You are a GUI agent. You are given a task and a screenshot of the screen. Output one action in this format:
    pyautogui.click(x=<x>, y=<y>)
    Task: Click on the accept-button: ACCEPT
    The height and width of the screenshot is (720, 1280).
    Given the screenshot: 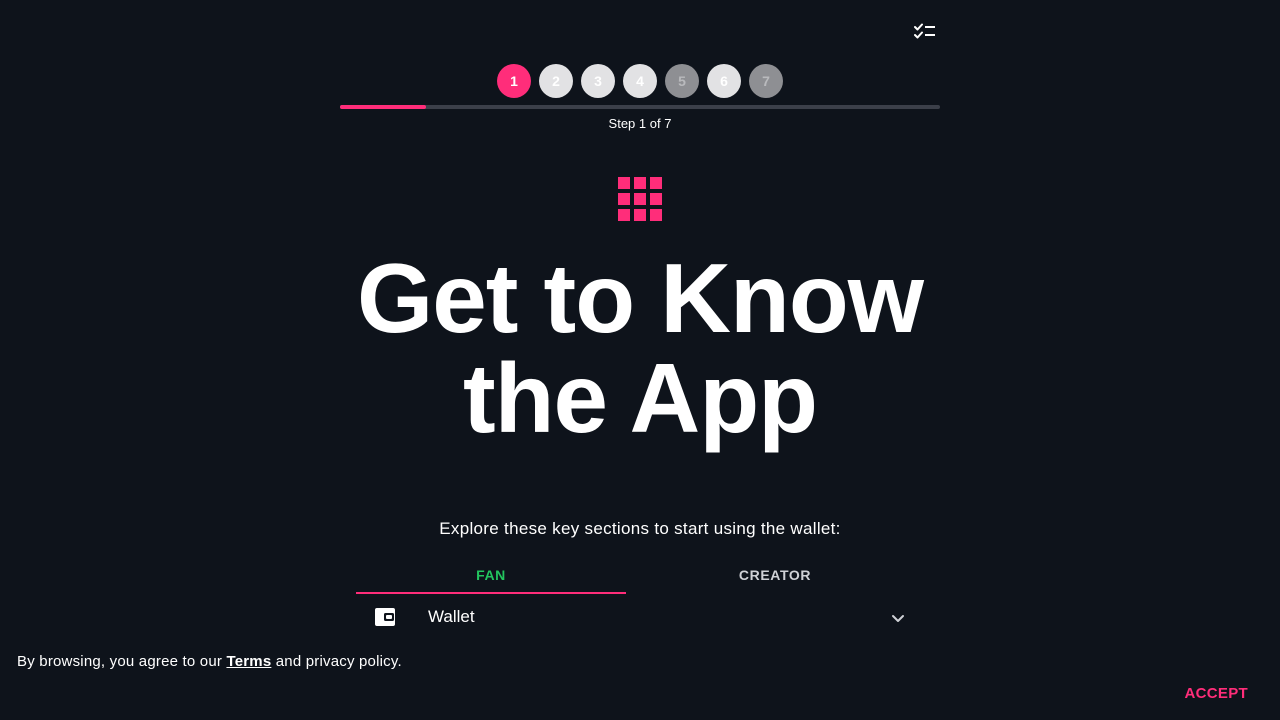 What is the action you would take?
    pyautogui.click(x=1216, y=693)
    